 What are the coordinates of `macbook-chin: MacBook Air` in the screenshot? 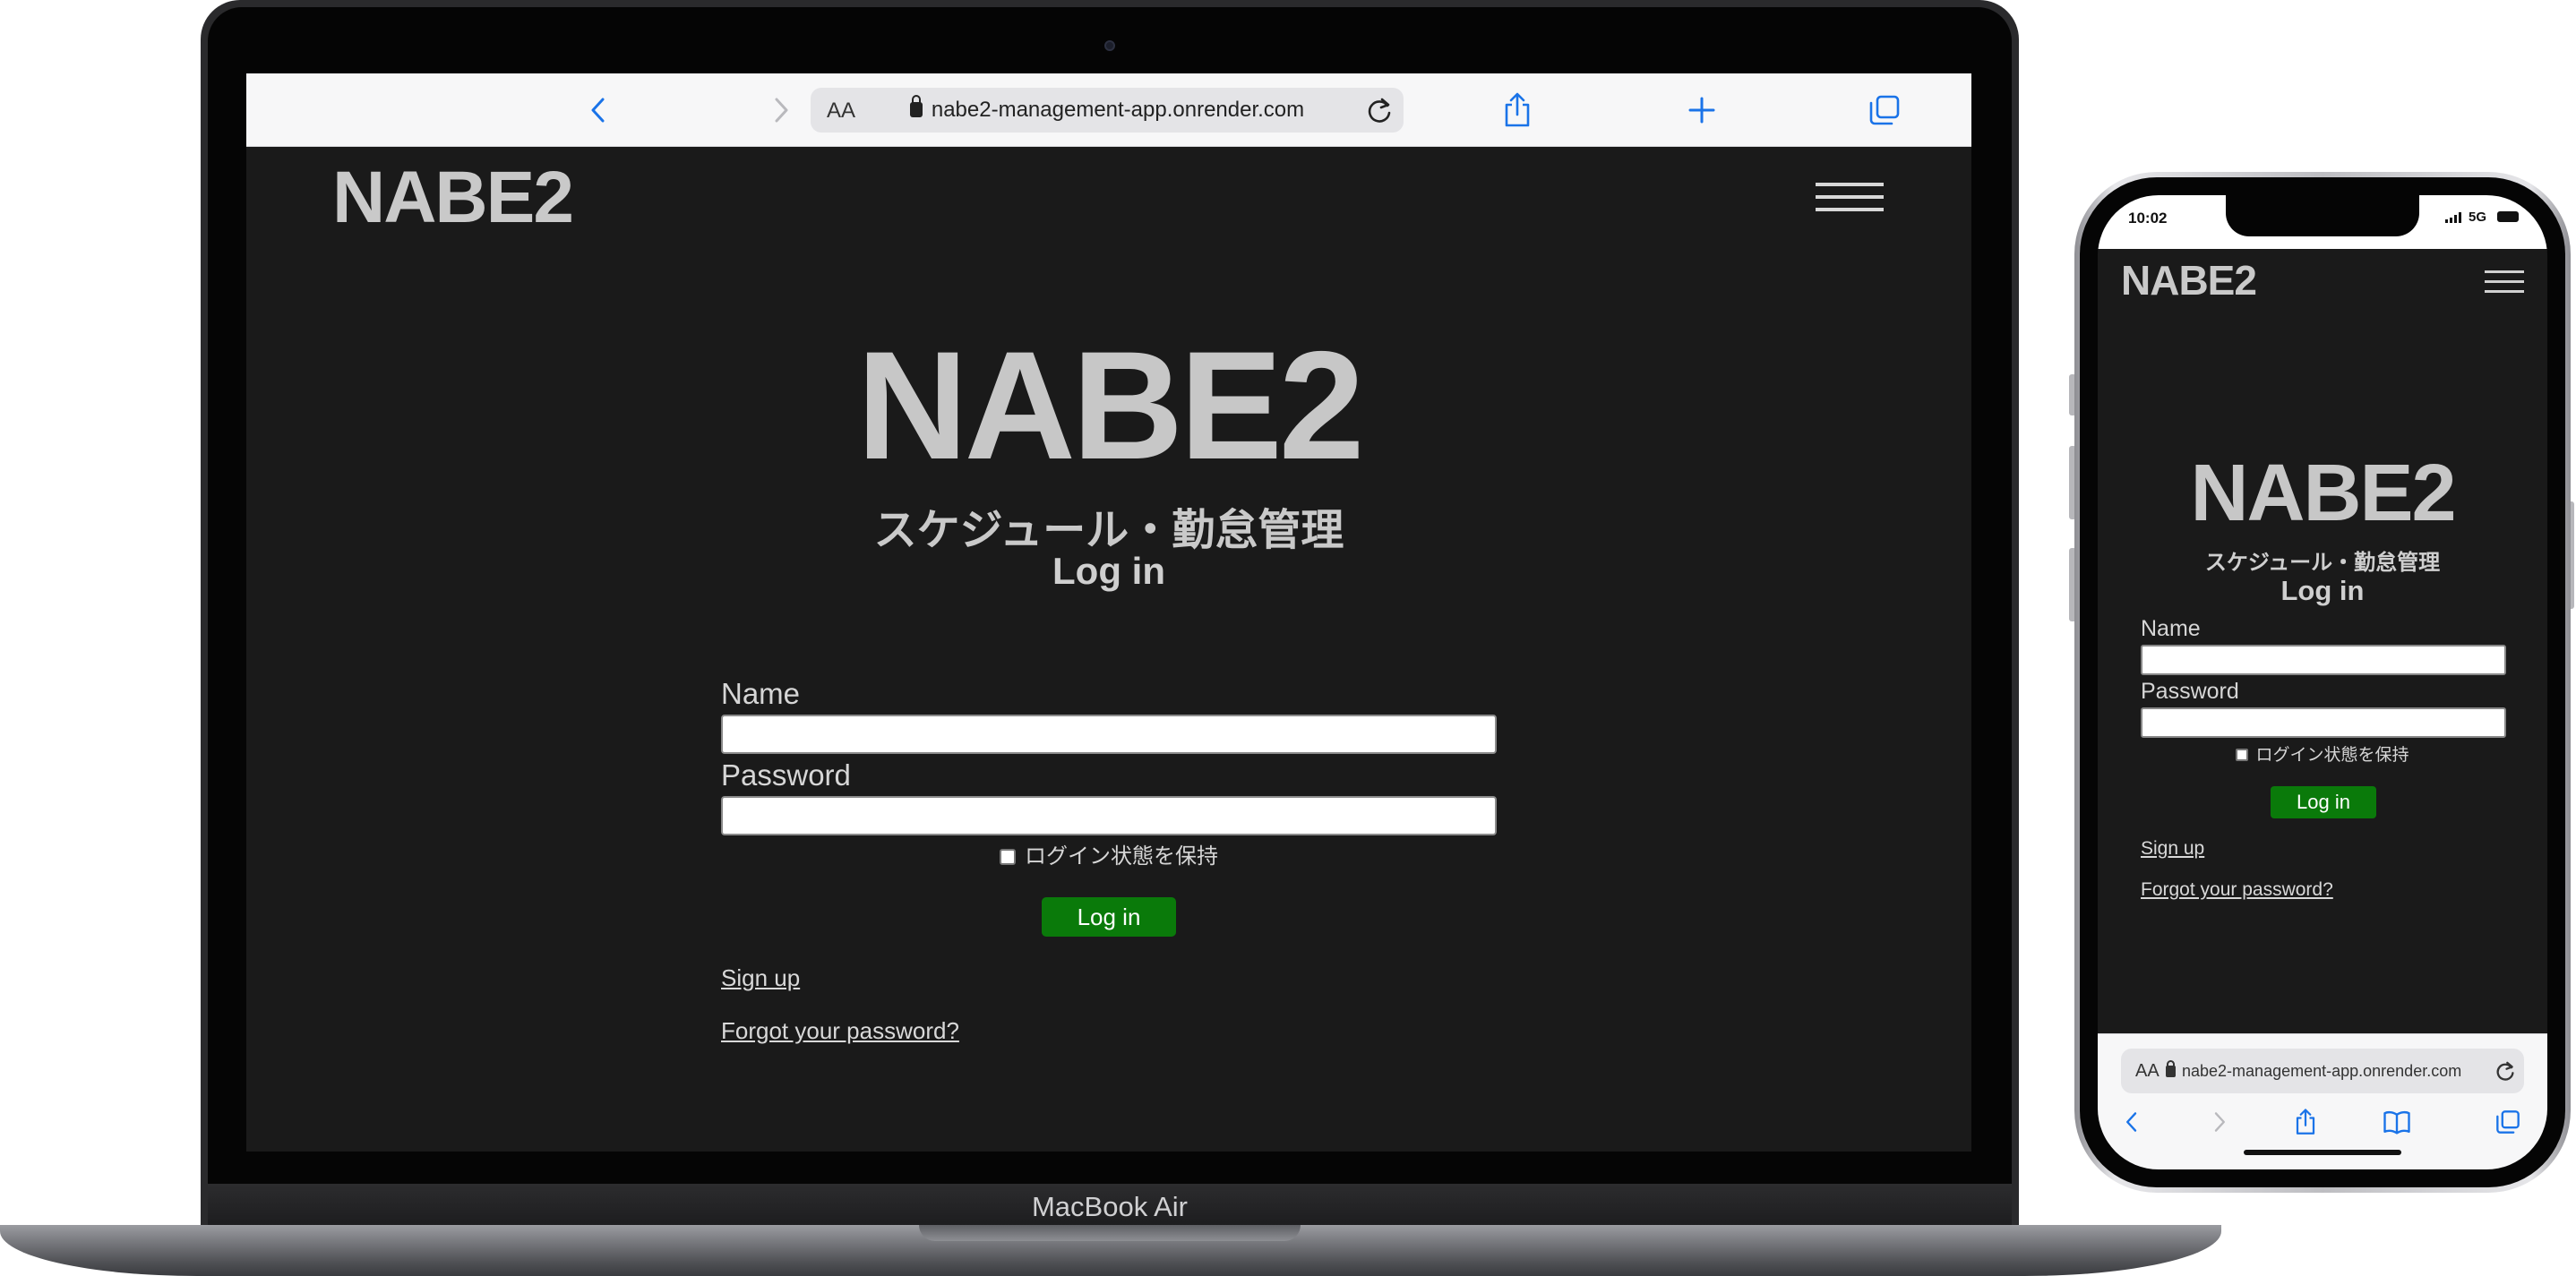 It's located at (1110, 1206).